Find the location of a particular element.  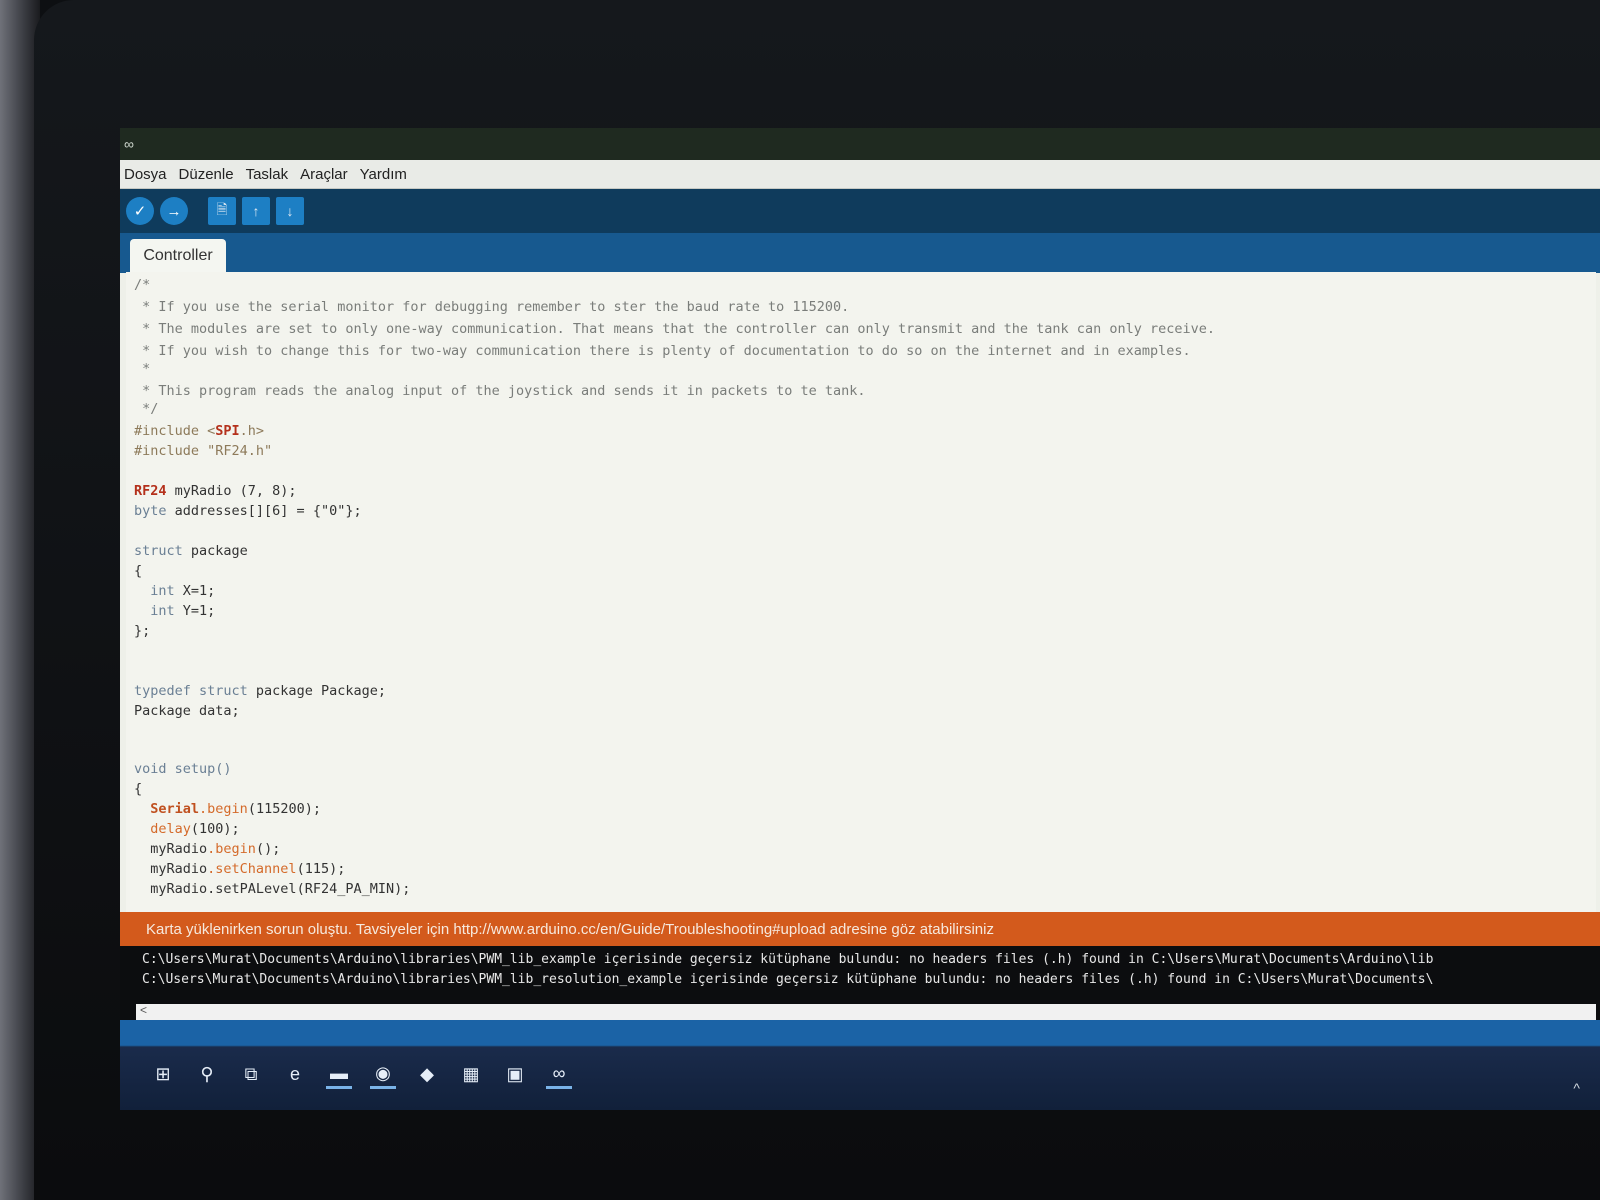

code-token: (115200); is located at coordinates (284, 809).